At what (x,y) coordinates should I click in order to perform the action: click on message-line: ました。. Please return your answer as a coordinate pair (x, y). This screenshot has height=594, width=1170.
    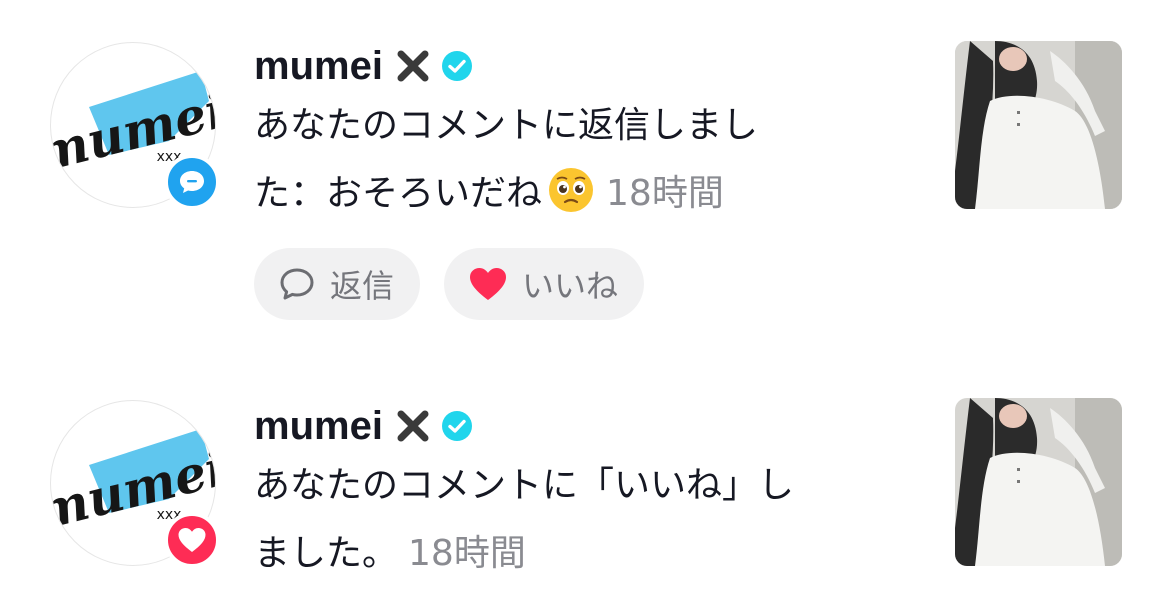
    Looking at the image, I should click on (326, 553).